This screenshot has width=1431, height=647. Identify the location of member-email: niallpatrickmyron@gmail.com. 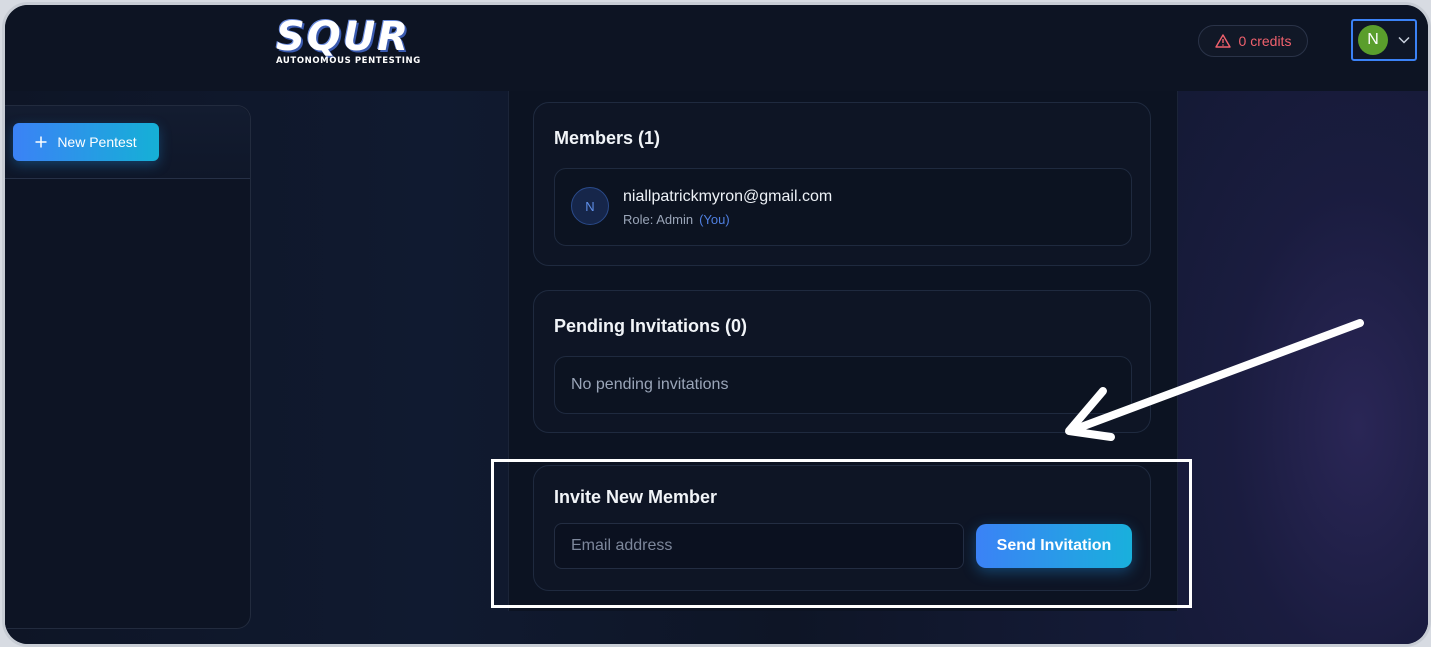
(728, 196).